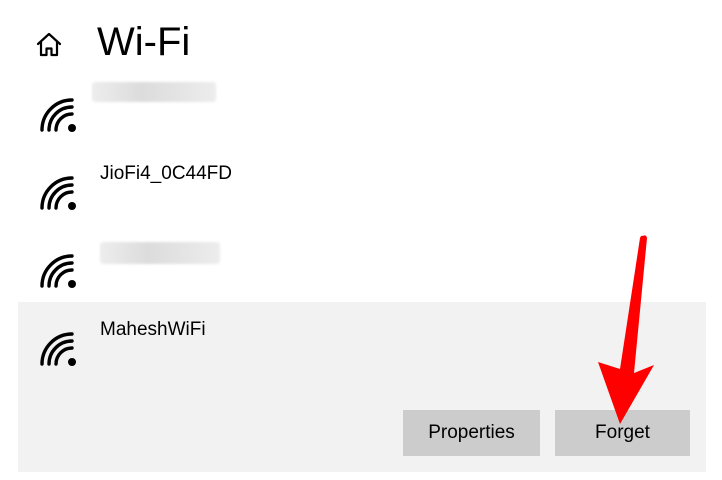 The width and height of the screenshot is (722, 480). What do you see at coordinates (153, 329) in the screenshot?
I see `network-name: MaheshWiFi` at bounding box center [153, 329].